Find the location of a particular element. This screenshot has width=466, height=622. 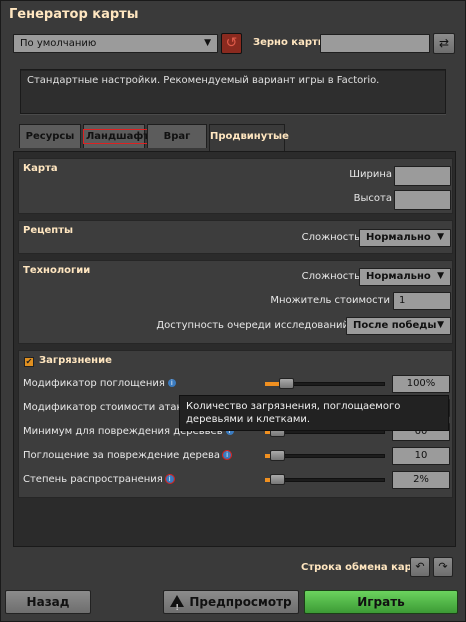

map-section: Карта Ширина Высота is located at coordinates (235, 186).